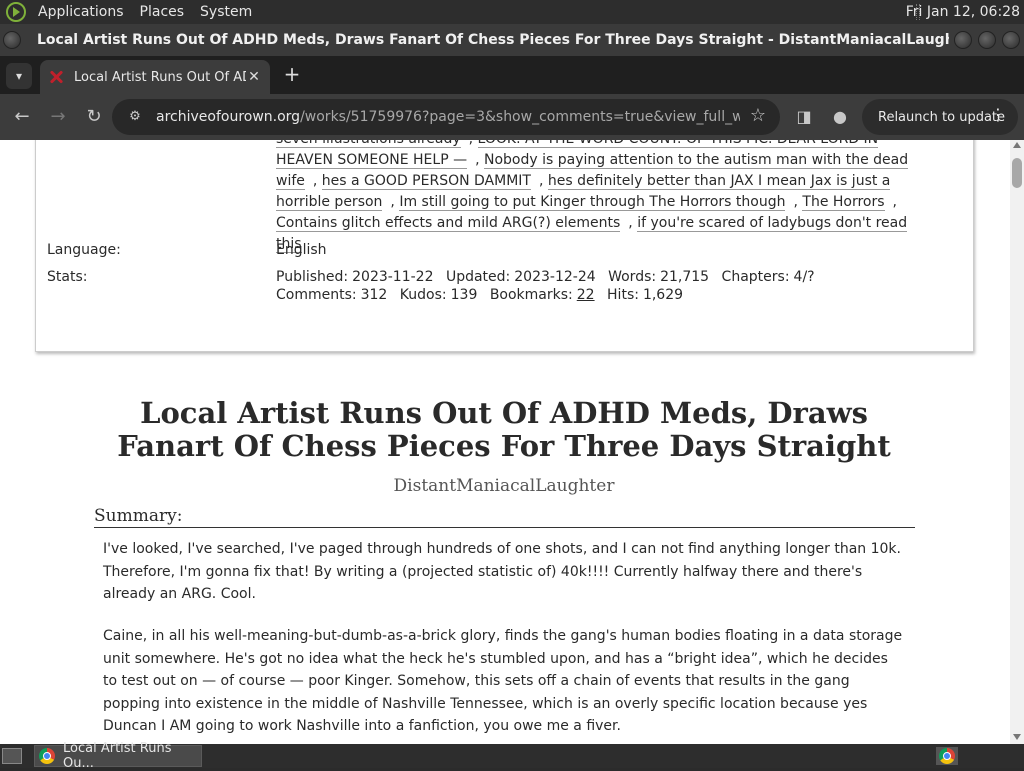  Describe the element at coordinates (504, 517) in the screenshot. I see `summary-heading: Summary:` at that location.